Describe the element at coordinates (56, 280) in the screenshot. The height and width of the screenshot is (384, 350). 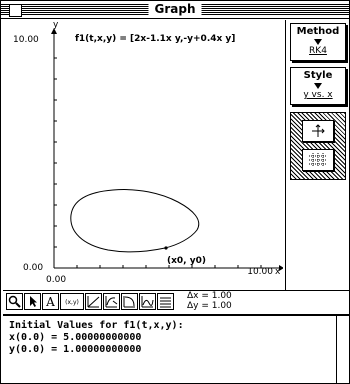
I see `x-min-label: 0.00` at that location.